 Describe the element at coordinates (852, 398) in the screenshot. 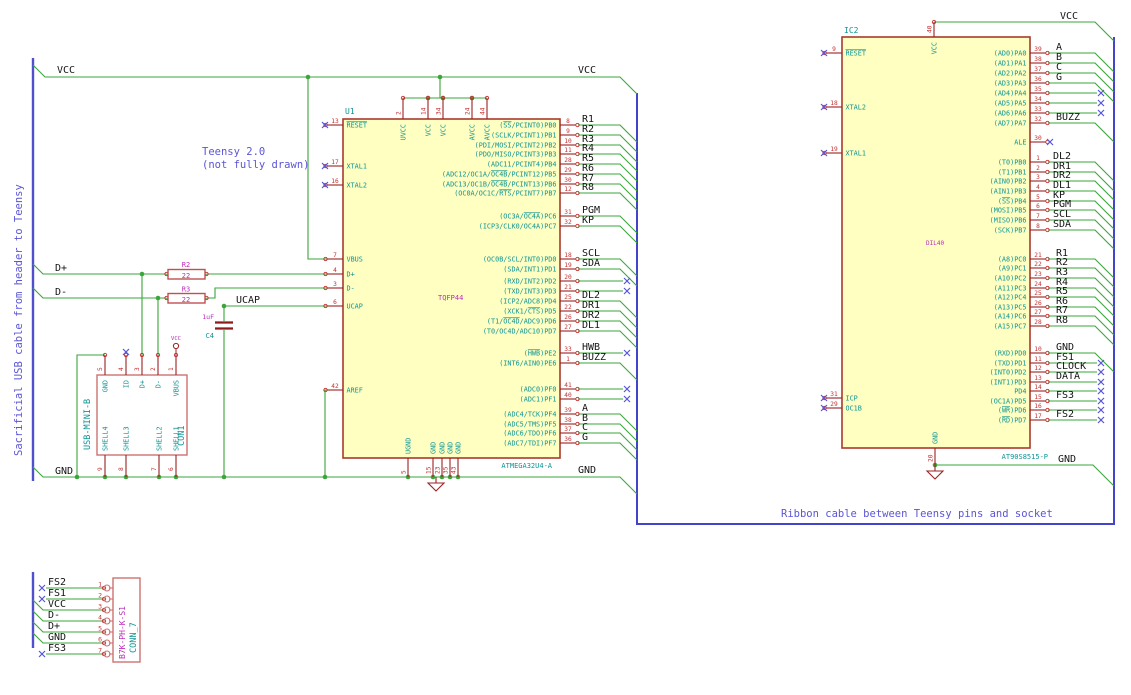

I see `pin-name: ICP` at that location.